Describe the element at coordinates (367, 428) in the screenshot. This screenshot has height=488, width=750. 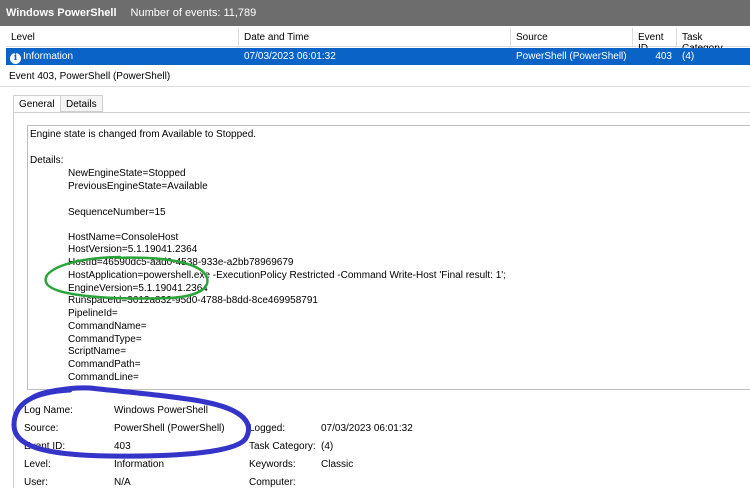
I see `logged-value: 07/03/2023 06:01:32` at that location.